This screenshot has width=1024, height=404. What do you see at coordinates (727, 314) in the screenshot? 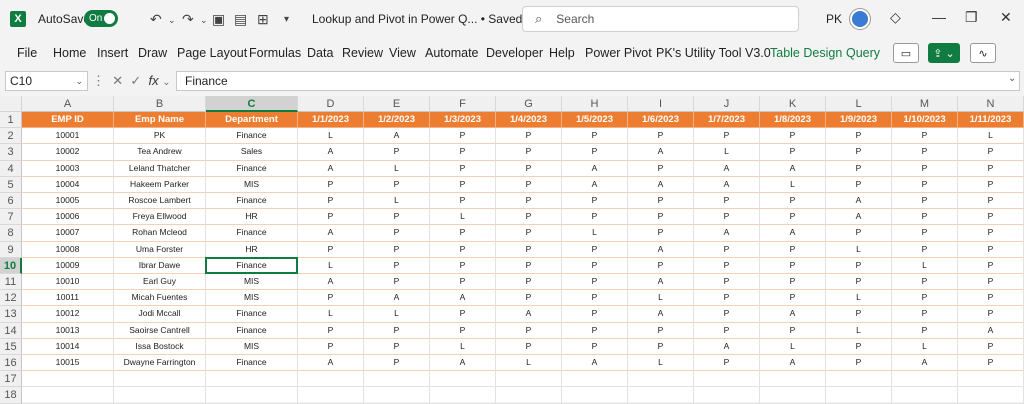
I see `cell-j13: P` at bounding box center [727, 314].